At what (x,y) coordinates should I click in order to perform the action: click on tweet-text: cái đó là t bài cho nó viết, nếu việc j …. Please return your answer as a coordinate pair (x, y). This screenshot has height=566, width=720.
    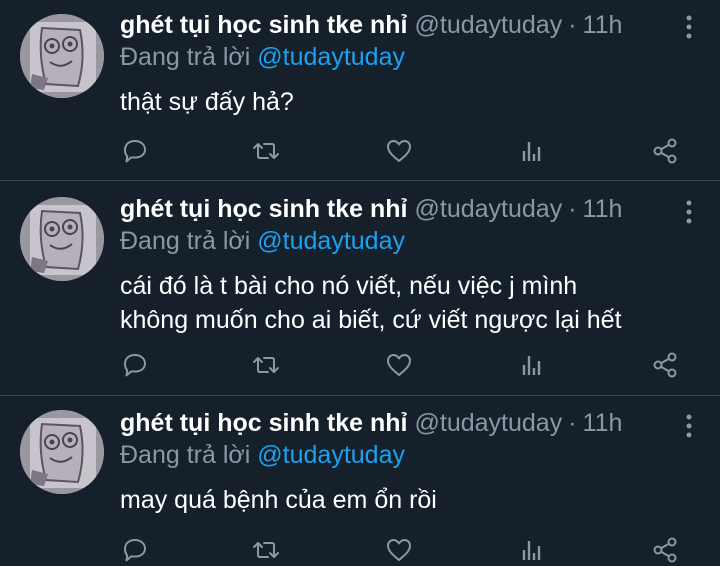
    Looking at the image, I should click on (371, 303).